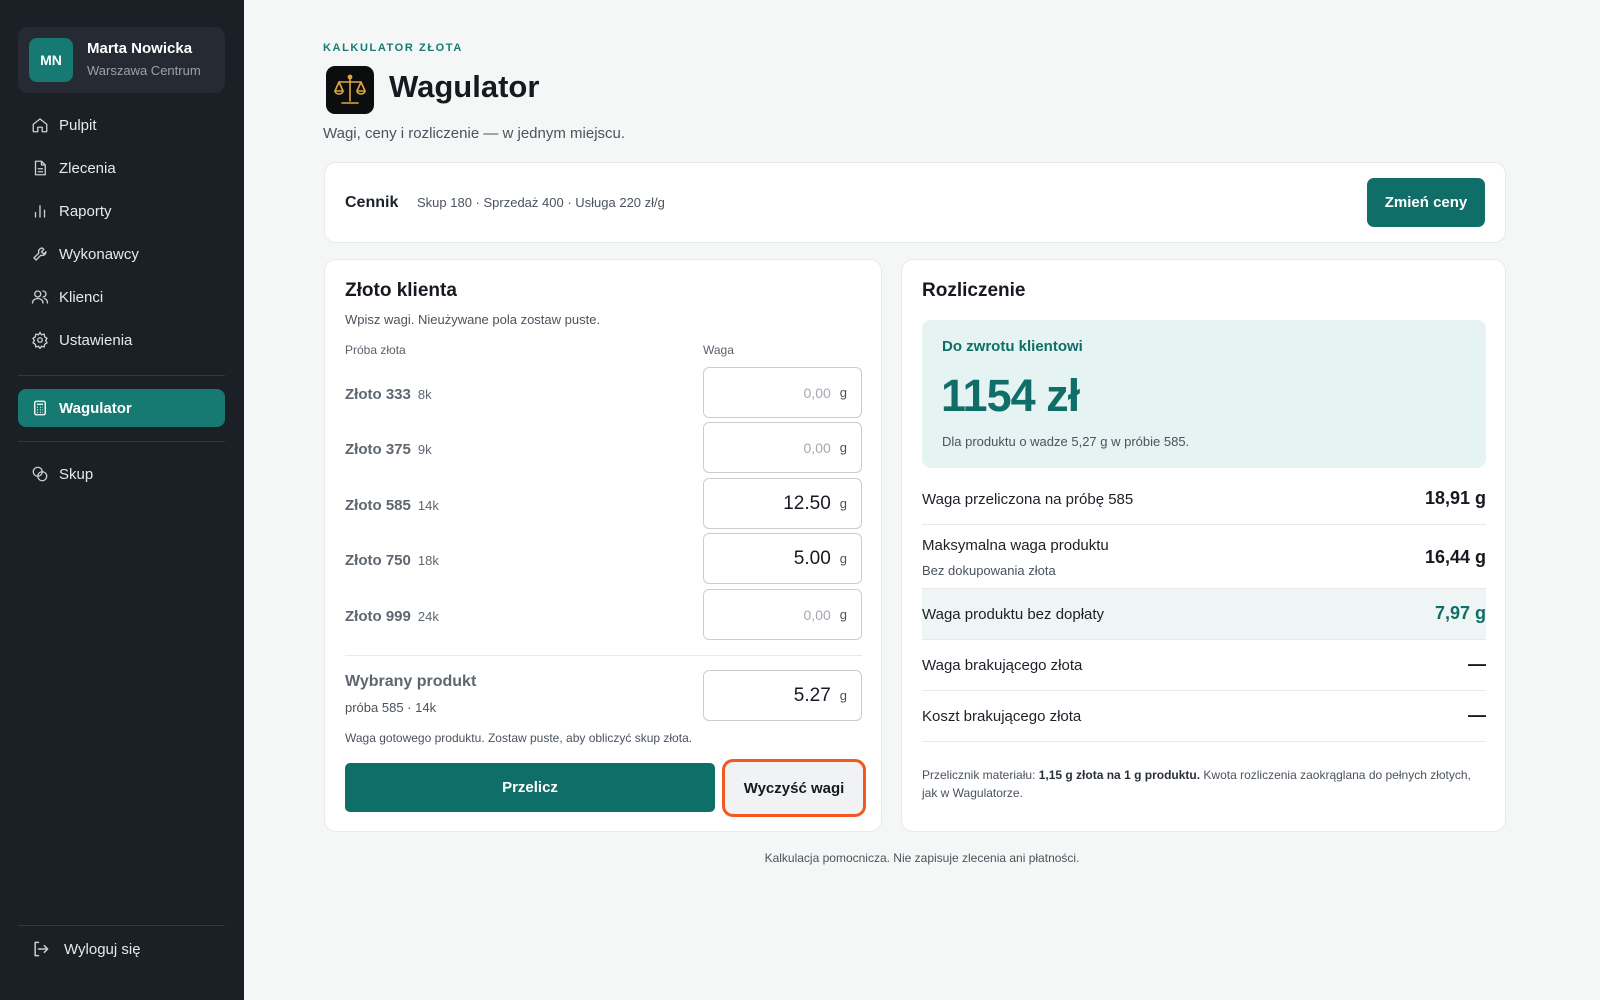 This screenshot has width=1600, height=1000. I want to click on gold-karat: 24k, so click(428, 616).